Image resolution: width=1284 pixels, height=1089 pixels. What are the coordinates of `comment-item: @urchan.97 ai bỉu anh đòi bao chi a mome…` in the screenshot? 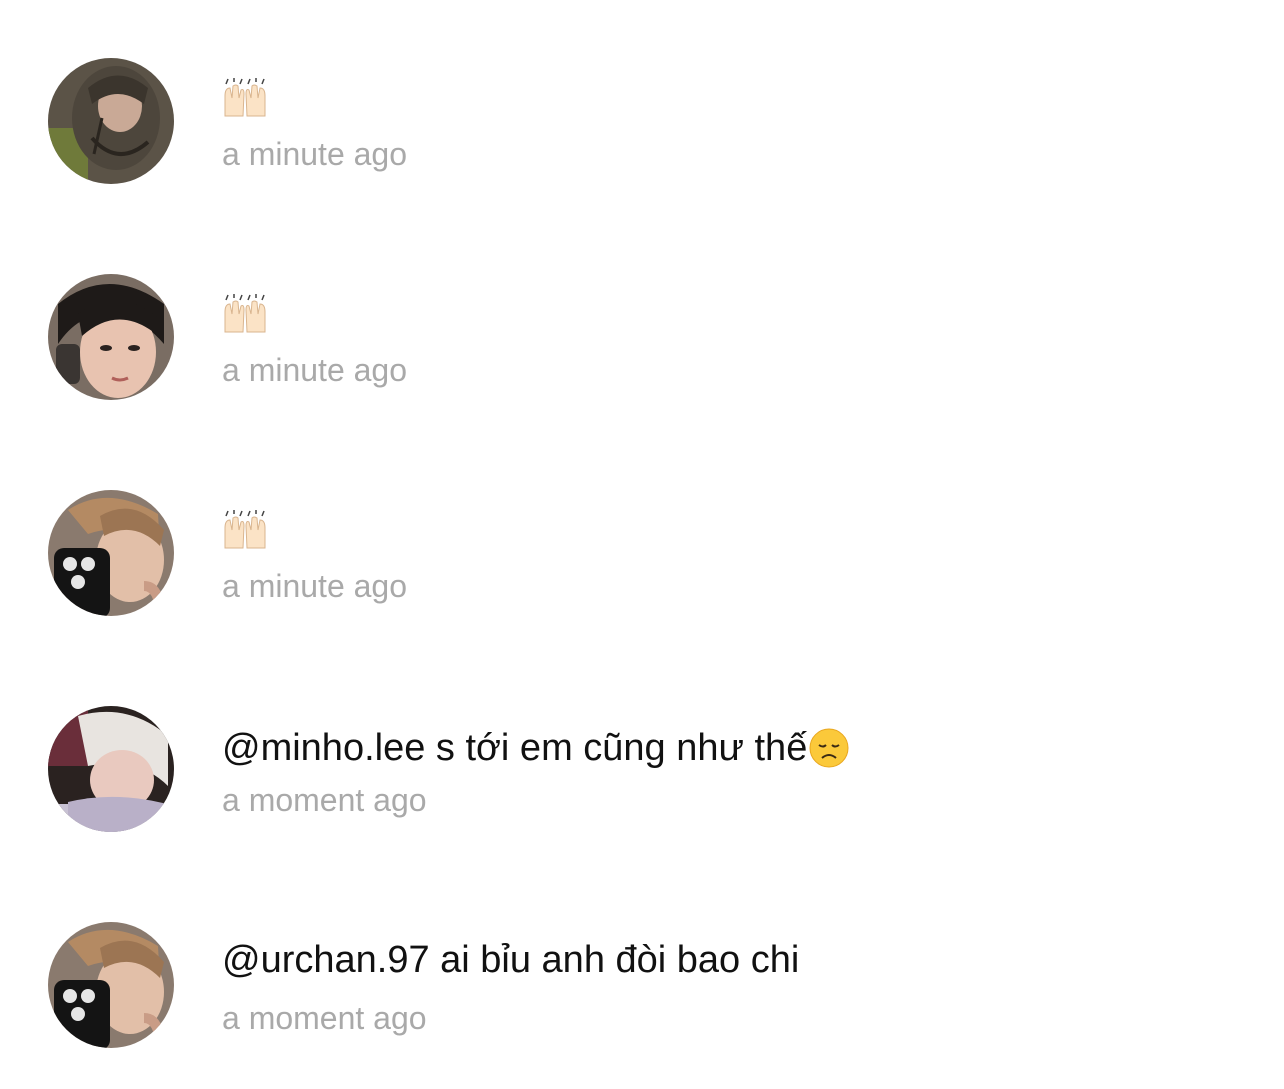 It's located at (642, 992).